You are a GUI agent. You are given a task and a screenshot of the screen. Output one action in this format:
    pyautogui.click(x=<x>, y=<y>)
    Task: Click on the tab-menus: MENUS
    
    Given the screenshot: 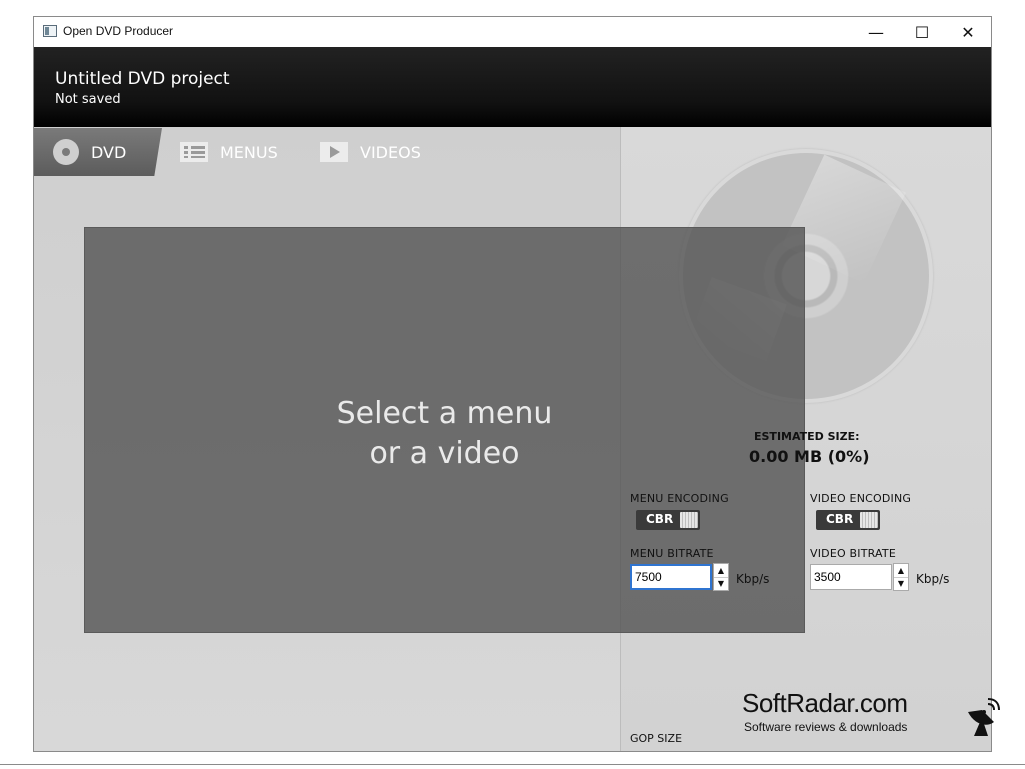 What is the action you would take?
    pyautogui.click(x=229, y=152)
    